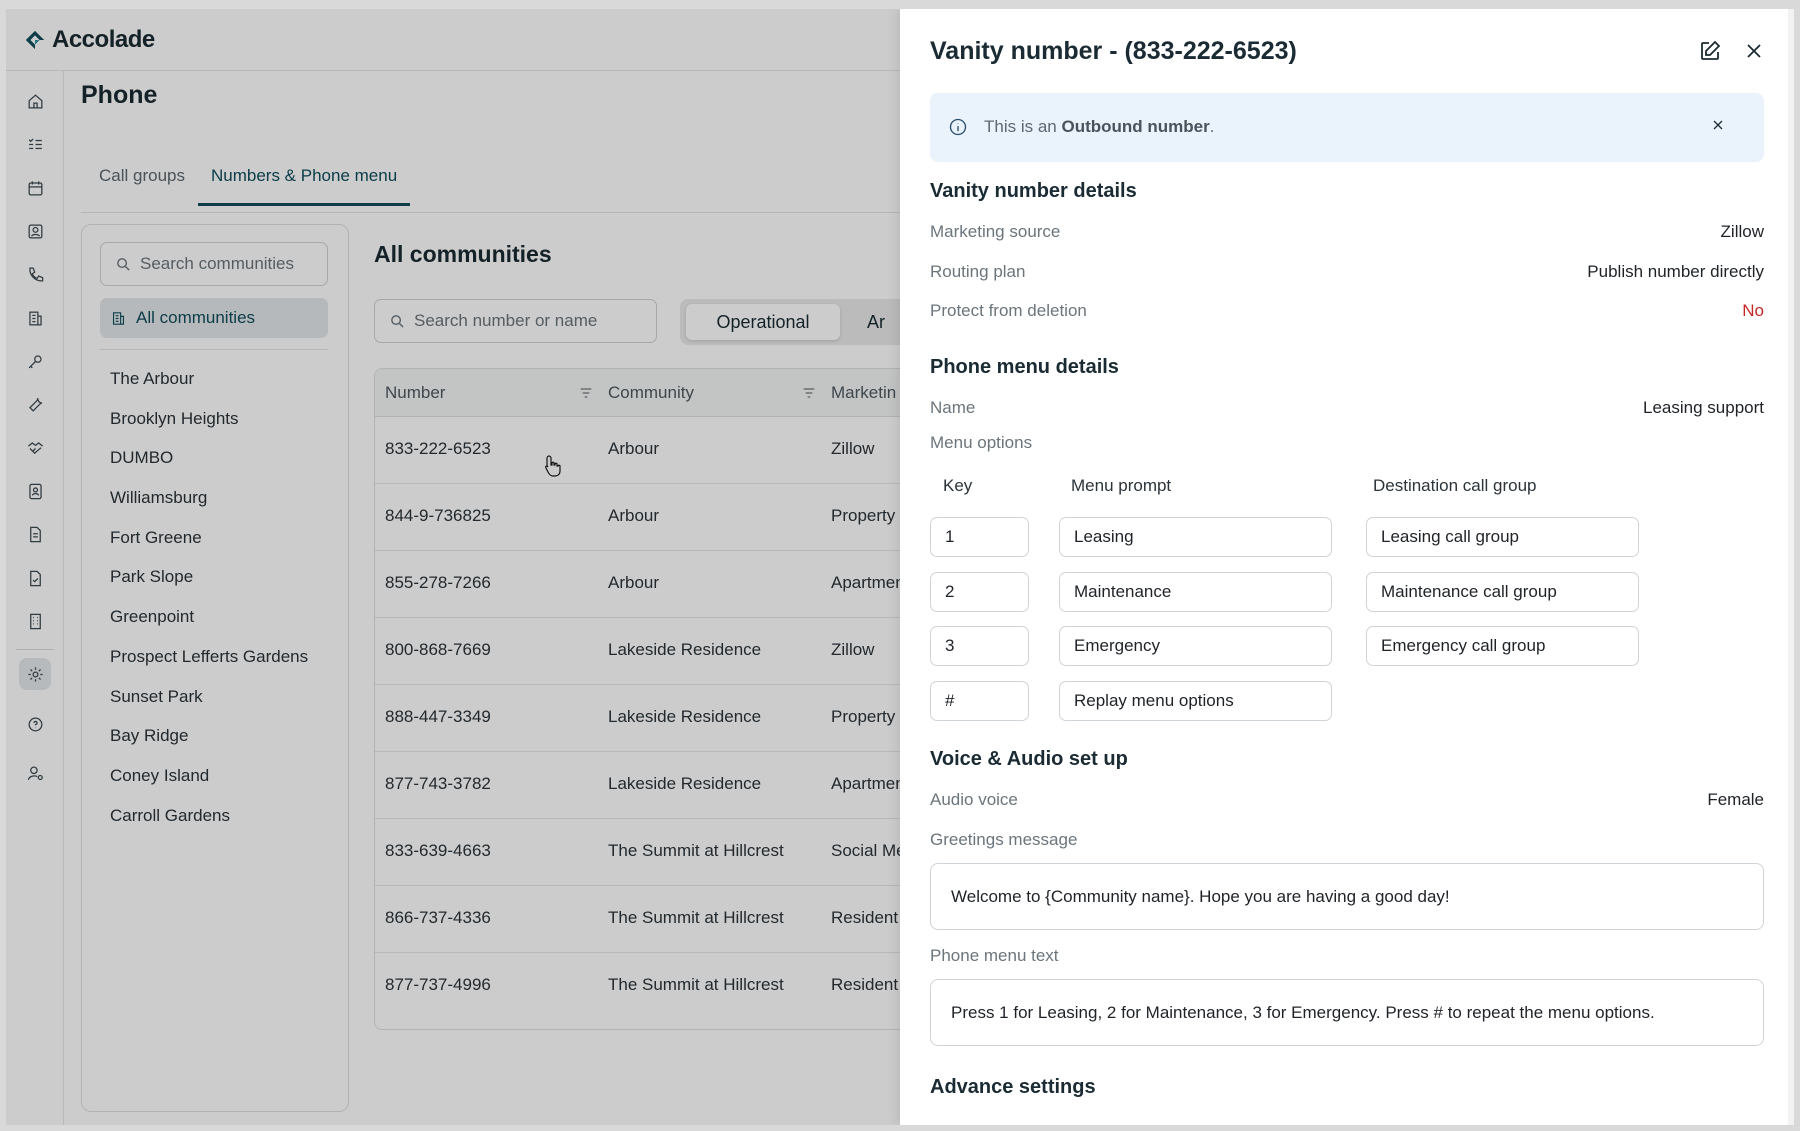 The height and width of the screenshot is (1131, 1800). What do you see at coordinates (1735, 799) in the screenshot?
I see `audio-voice-value: Female` at bounding box center [1735, 799].